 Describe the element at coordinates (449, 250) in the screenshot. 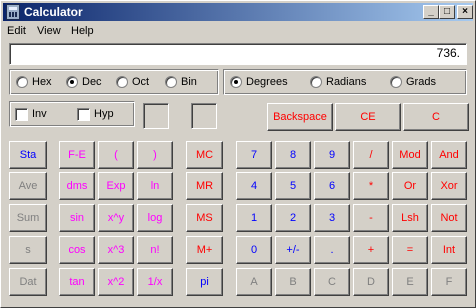

I see `int-button: Int` at that location.